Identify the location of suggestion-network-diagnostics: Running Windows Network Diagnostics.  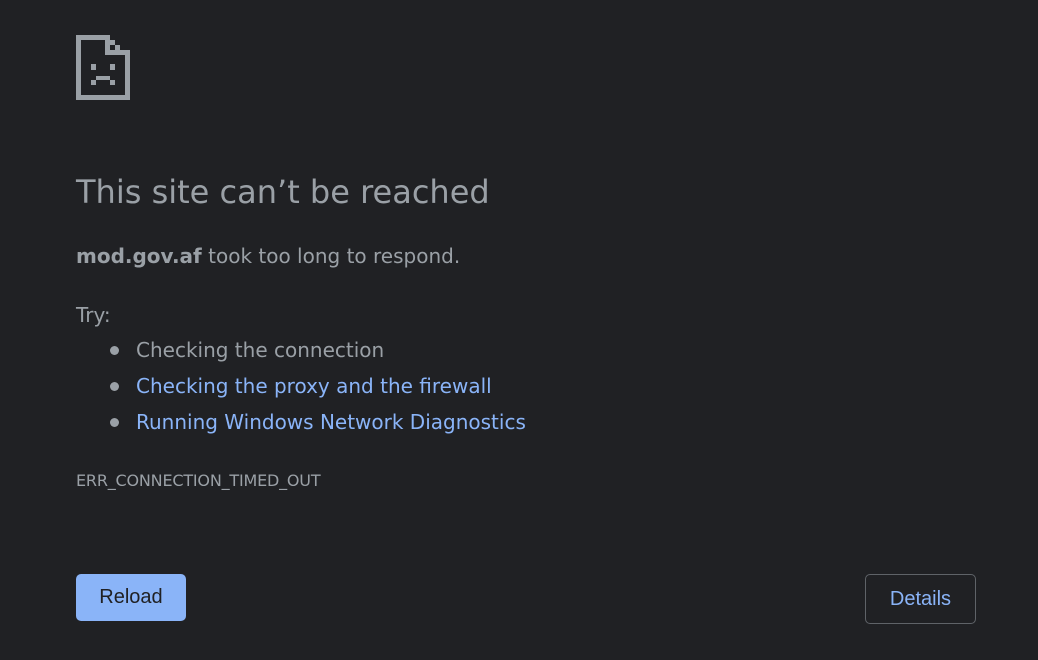
(301, 425).